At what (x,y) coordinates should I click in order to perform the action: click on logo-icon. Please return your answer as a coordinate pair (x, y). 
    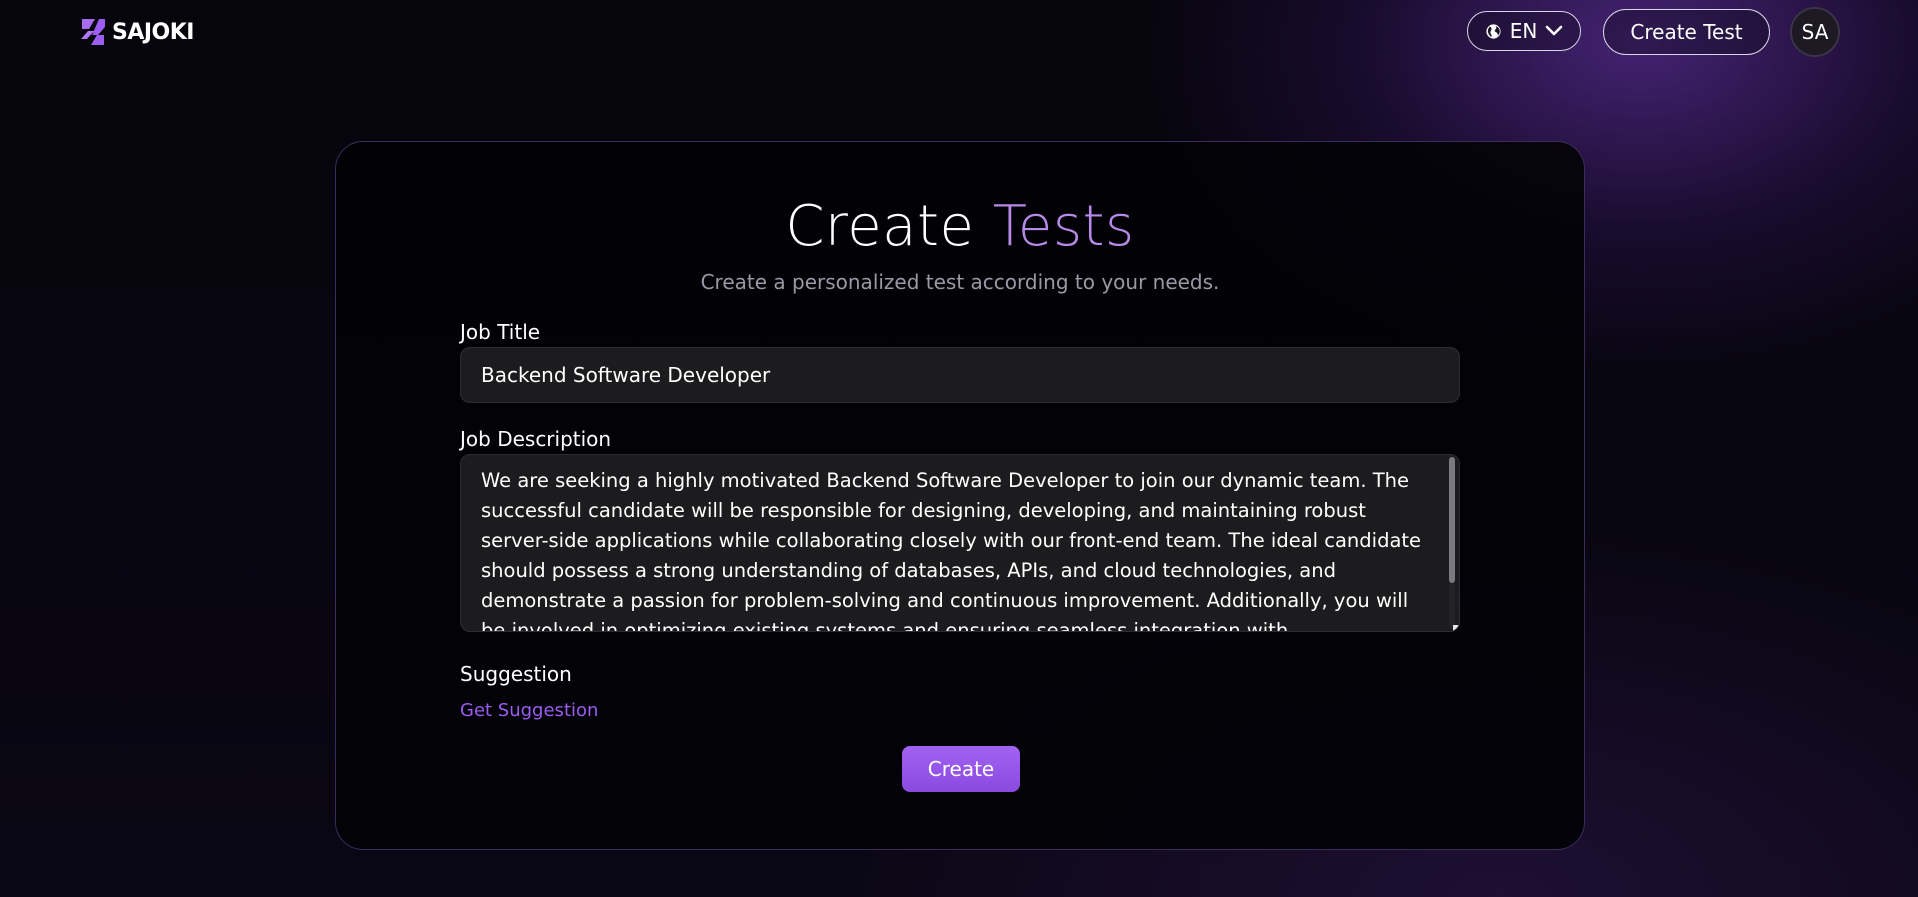
    Looking at the image, I should click on (93, 32).